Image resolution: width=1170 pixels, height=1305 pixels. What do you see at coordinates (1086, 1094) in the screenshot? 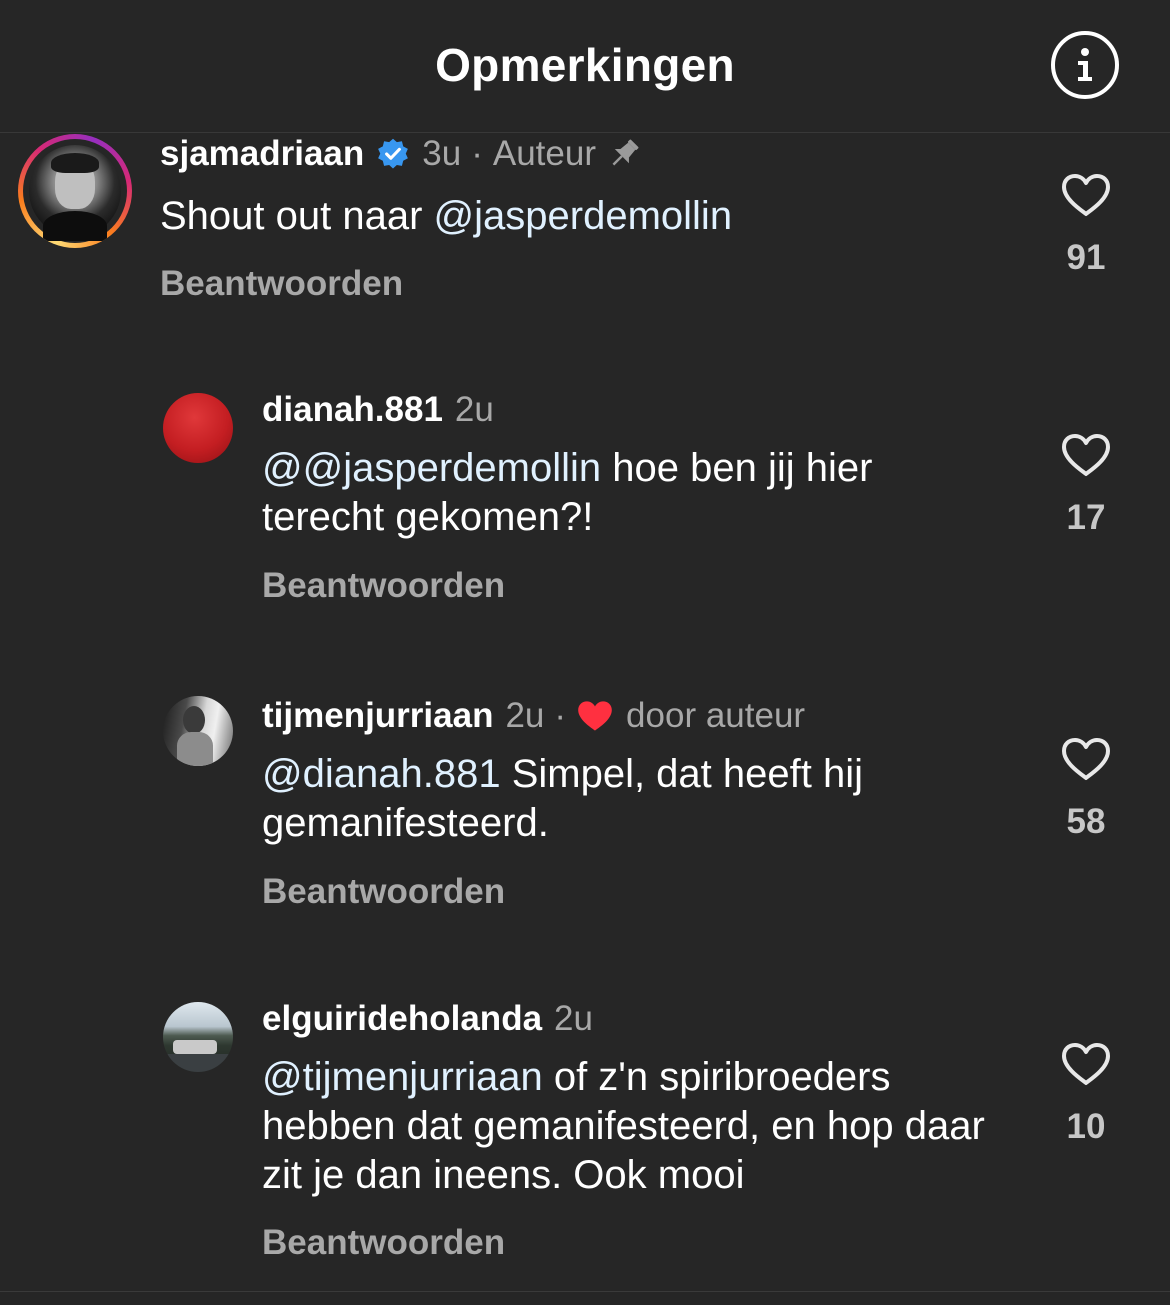
I see `like-area: 10` at bounding box center [1086, 1094].